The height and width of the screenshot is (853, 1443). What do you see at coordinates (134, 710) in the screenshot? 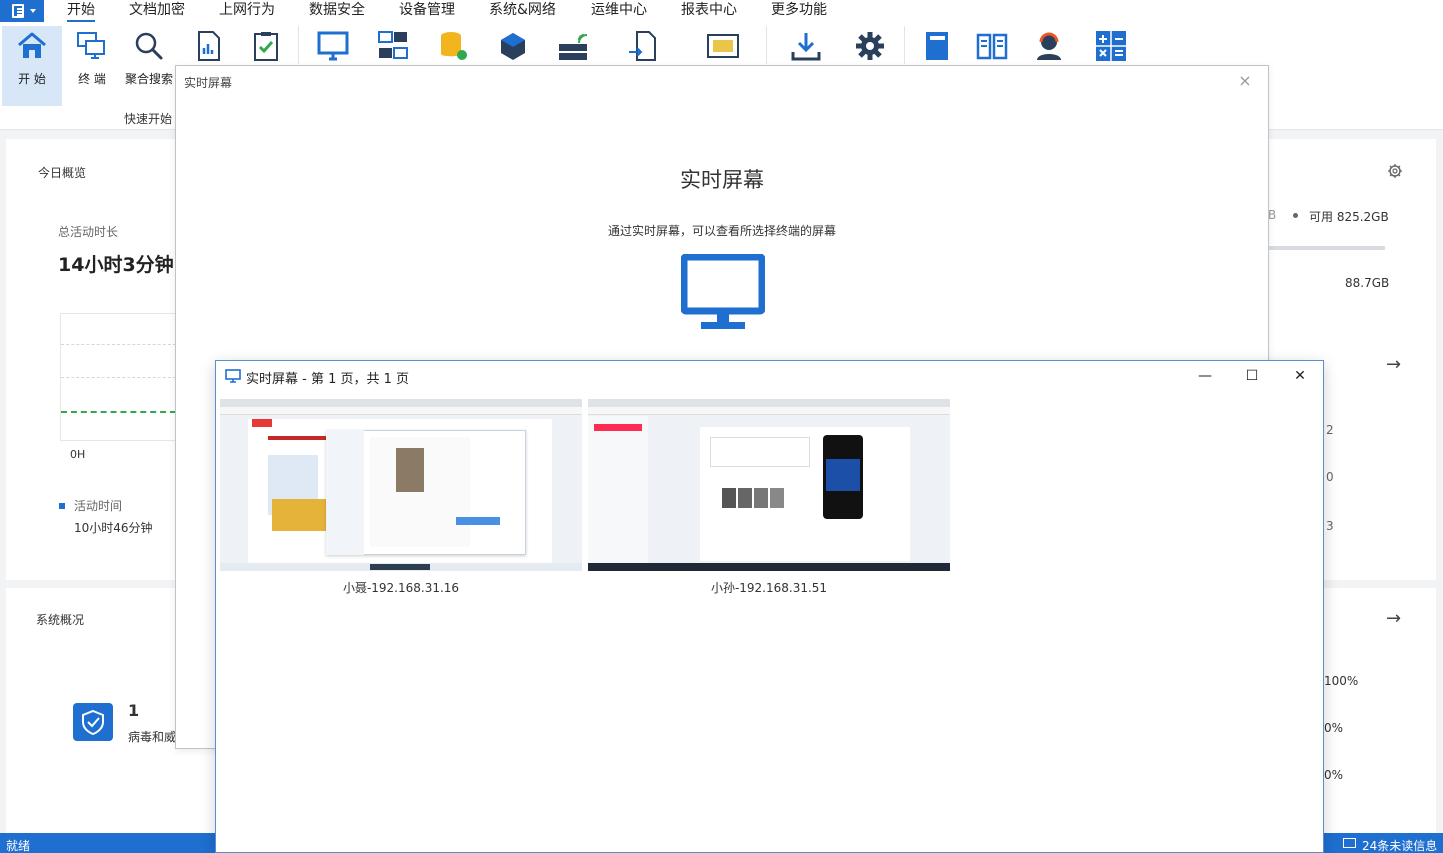
I see `virus-count: 1` at bounding box center [134, 710].